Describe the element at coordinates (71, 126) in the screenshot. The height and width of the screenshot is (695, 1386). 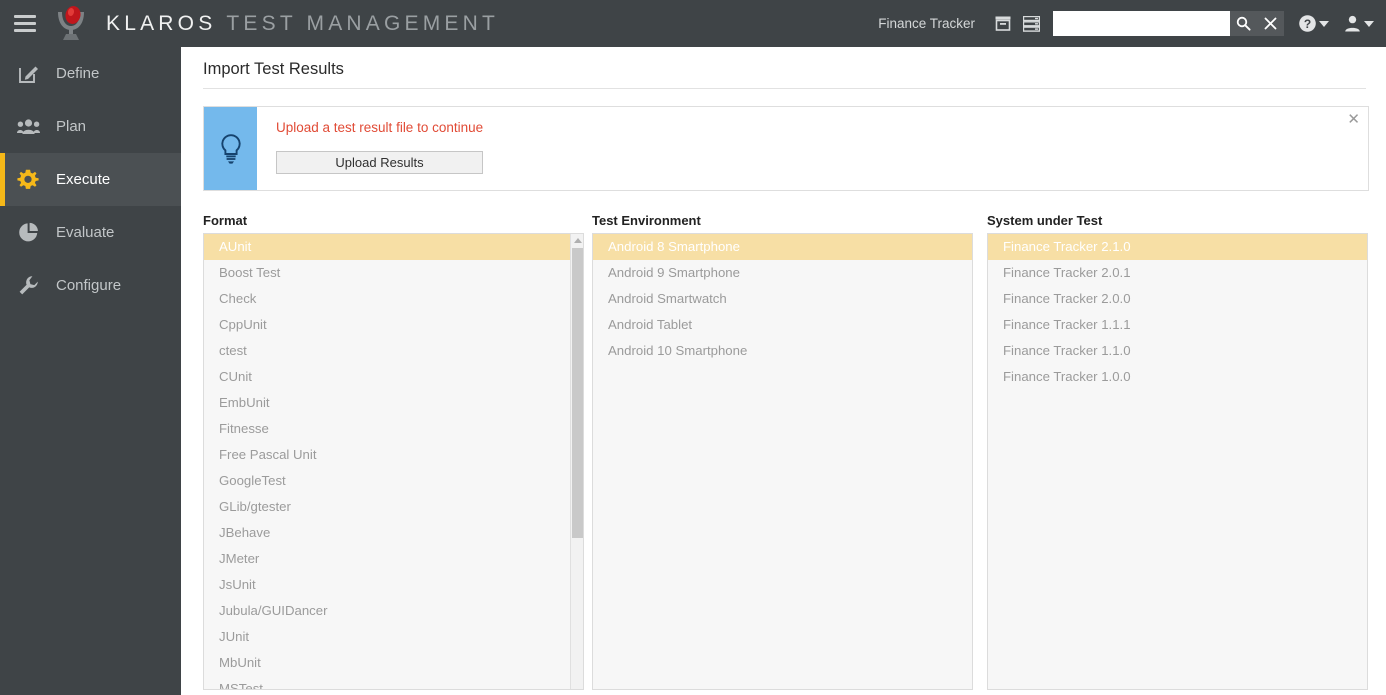
I see `sidebar-item-label: Plan` at that location.